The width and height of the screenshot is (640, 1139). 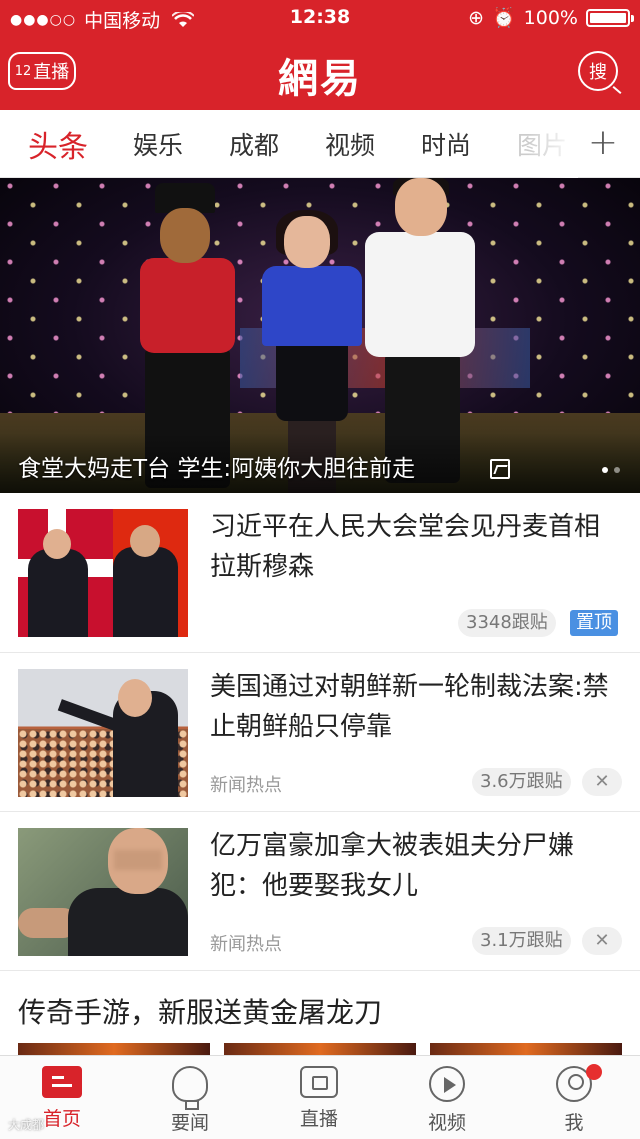 I want to click on search-button: 搜, so click(x=598, y=71).